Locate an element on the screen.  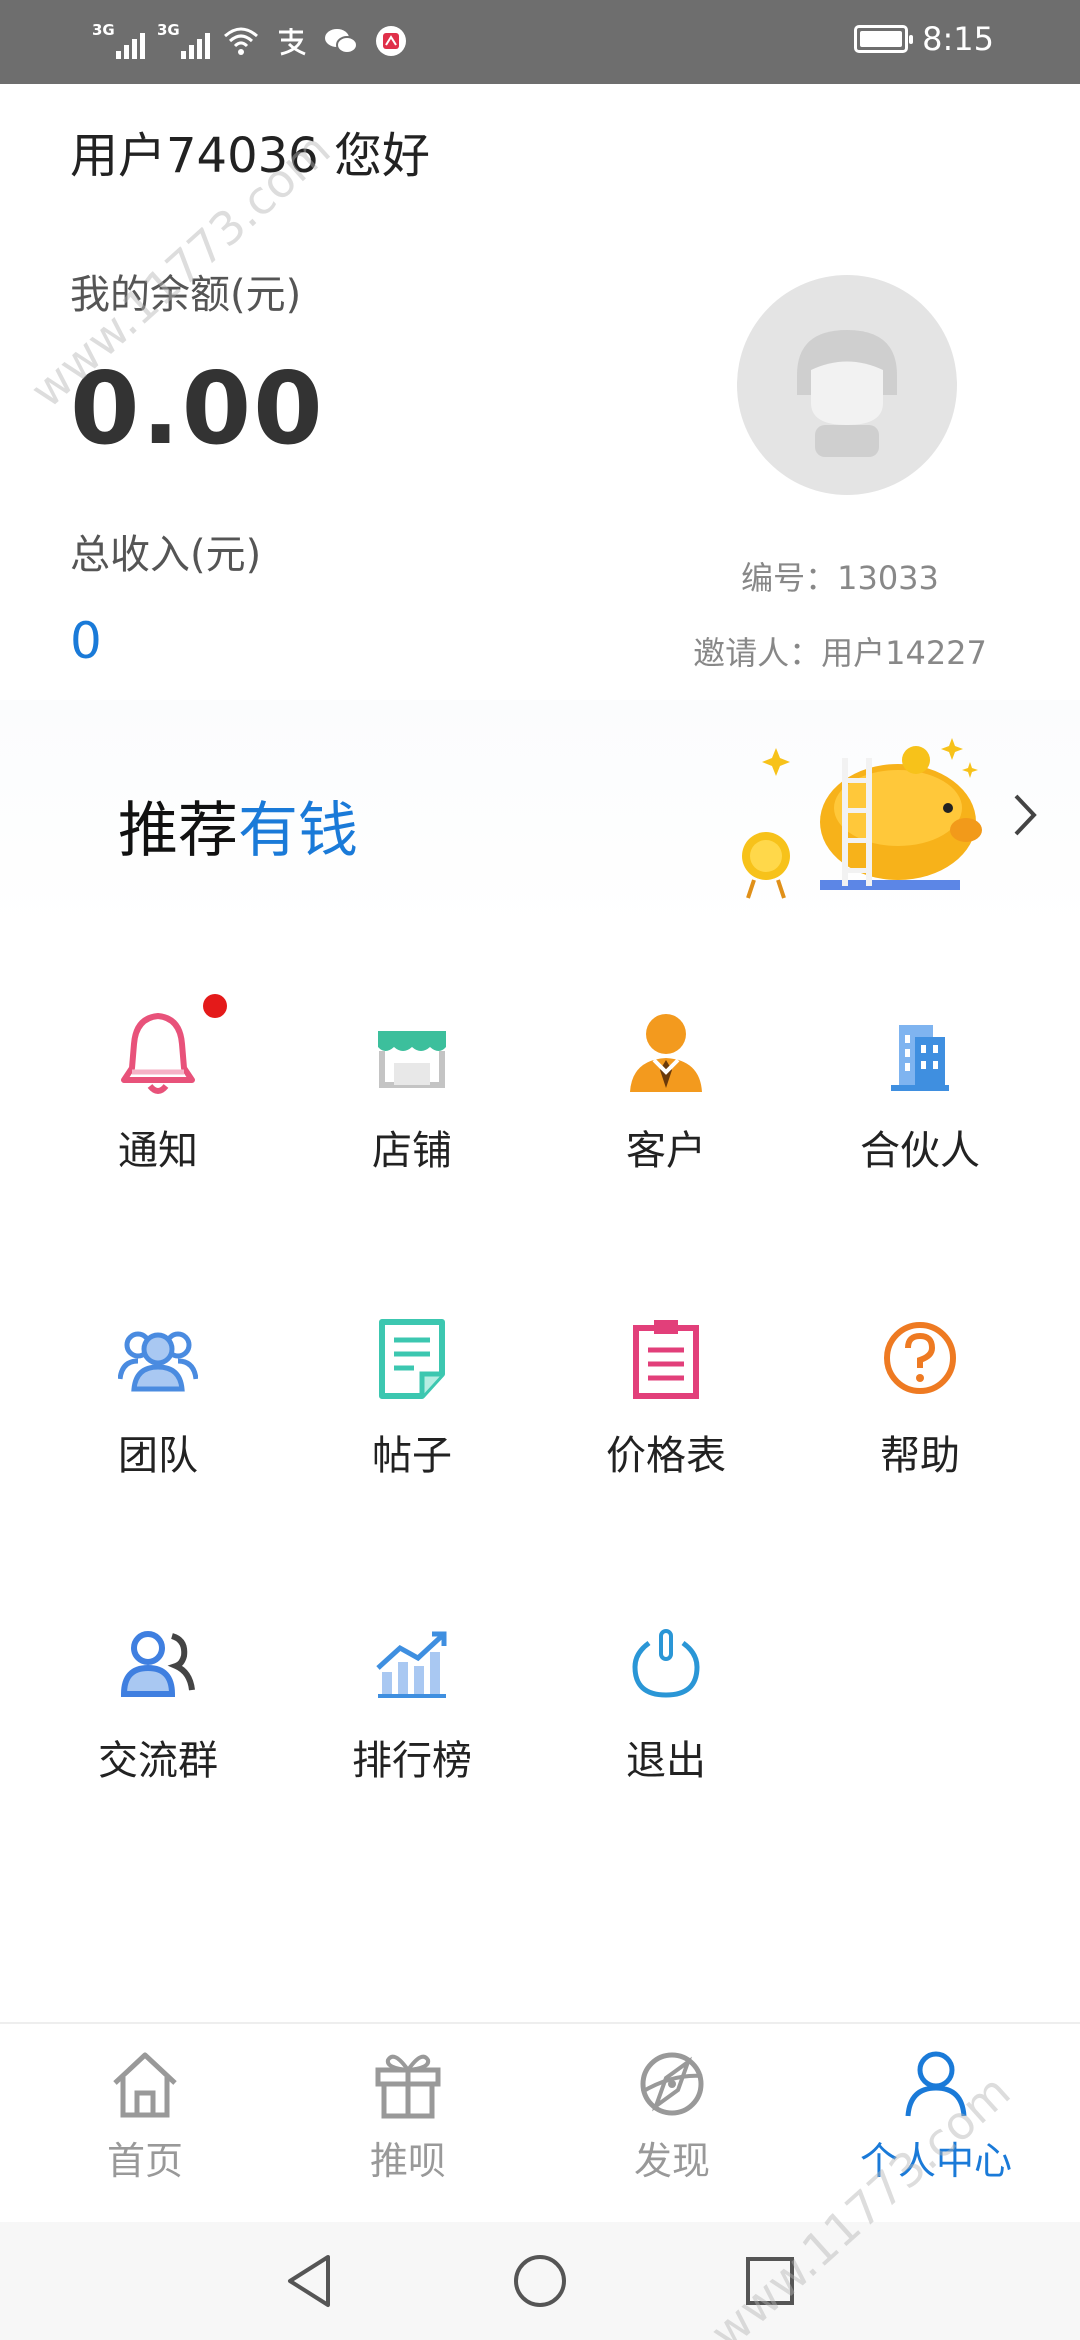
gift-icon is located at coordinates (408, 2084).